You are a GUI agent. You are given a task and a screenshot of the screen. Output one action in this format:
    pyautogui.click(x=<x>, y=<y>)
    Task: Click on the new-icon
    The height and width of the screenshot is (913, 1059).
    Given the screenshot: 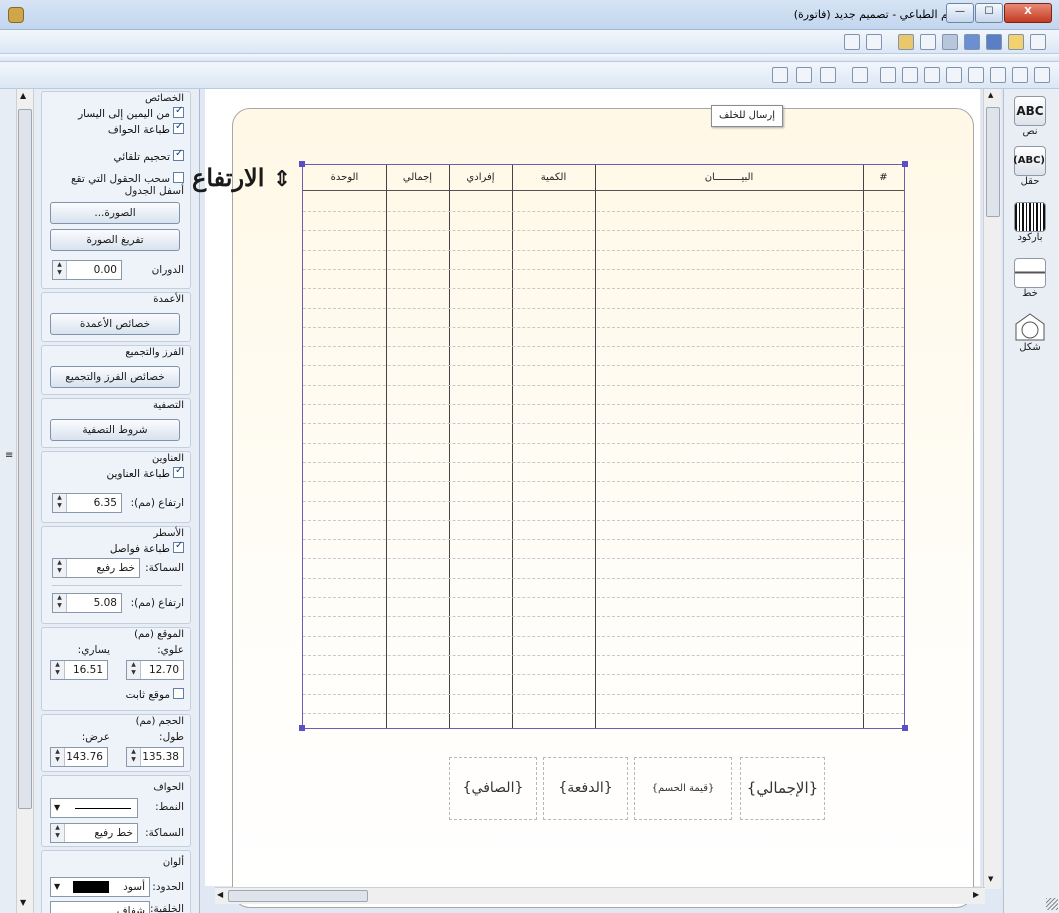 What is the action you would take?
    pyautogui.click(x=1038, y=42)
    